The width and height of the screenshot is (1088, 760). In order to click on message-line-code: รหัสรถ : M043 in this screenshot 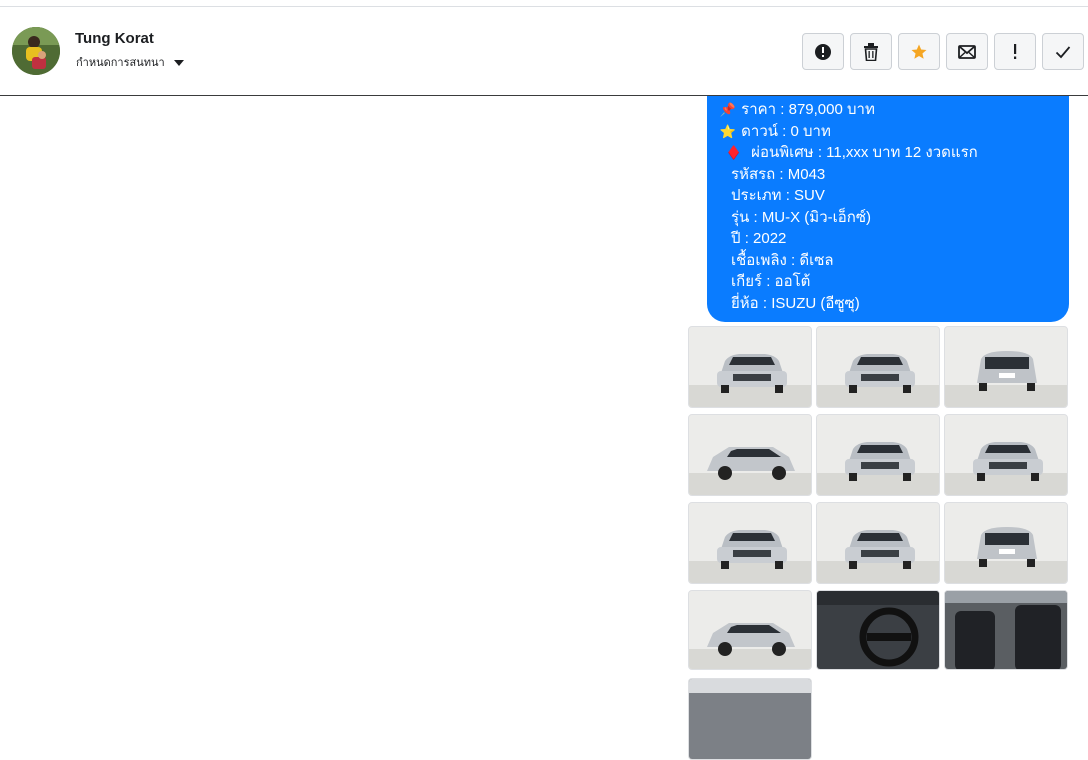, I will do `click(778, 174)`.